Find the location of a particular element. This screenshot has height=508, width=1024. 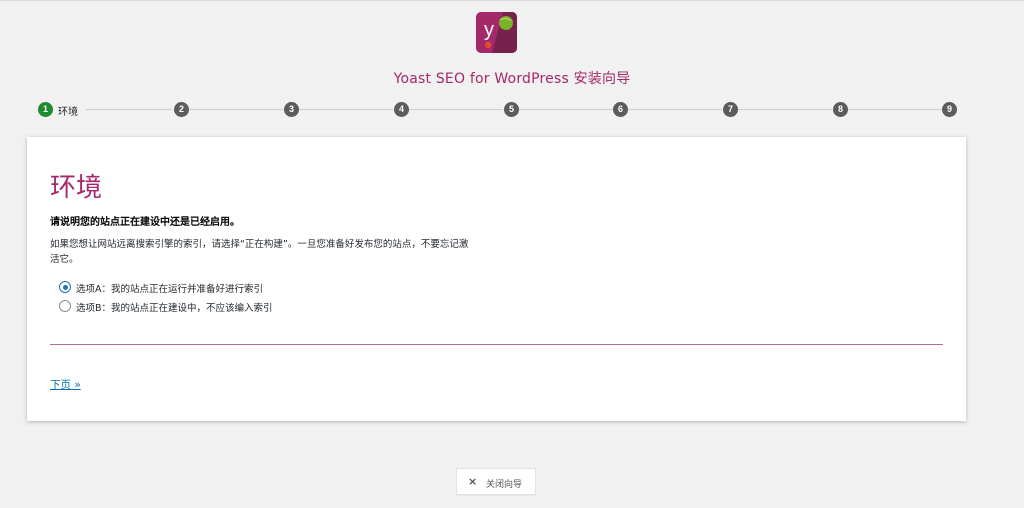

yoast-logo: y is located at coordinates (496, 32).